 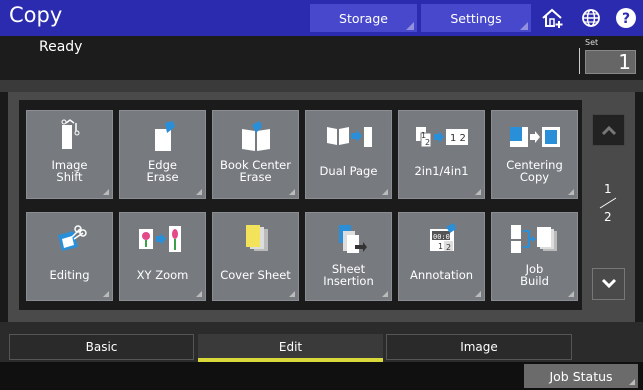 What do you see at coordinates (321, 86) in the screenshot?
I see `separator-band` at bounding box center [321, 86].